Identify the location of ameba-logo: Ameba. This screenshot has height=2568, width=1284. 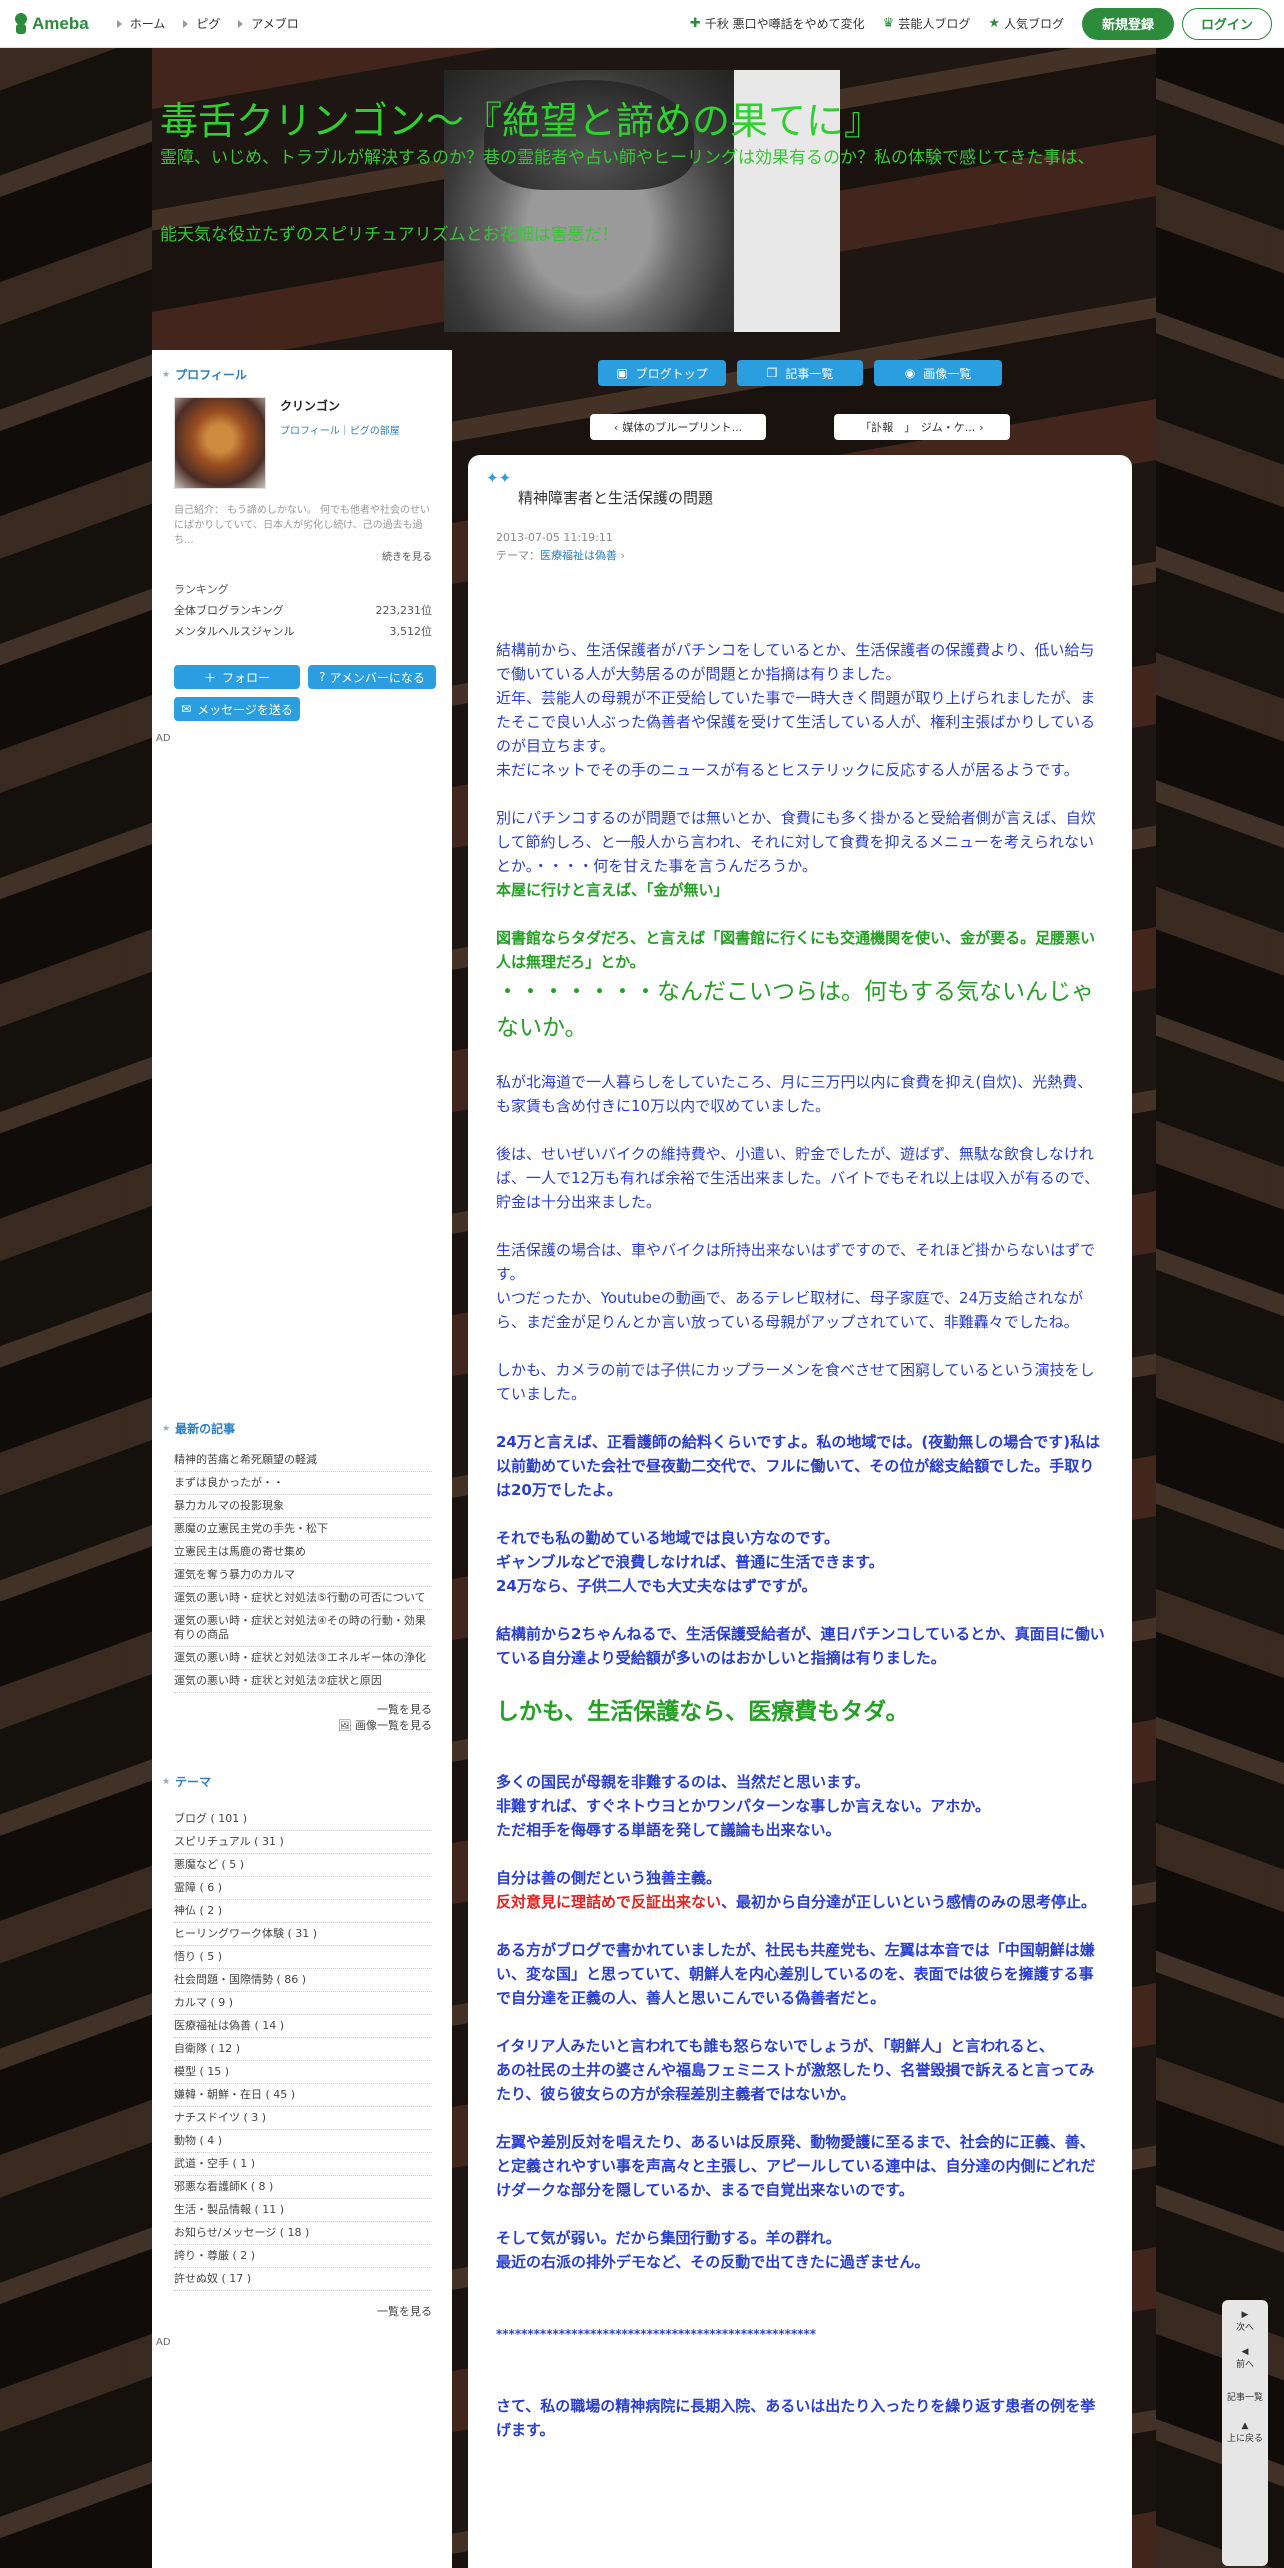
(50, 24).